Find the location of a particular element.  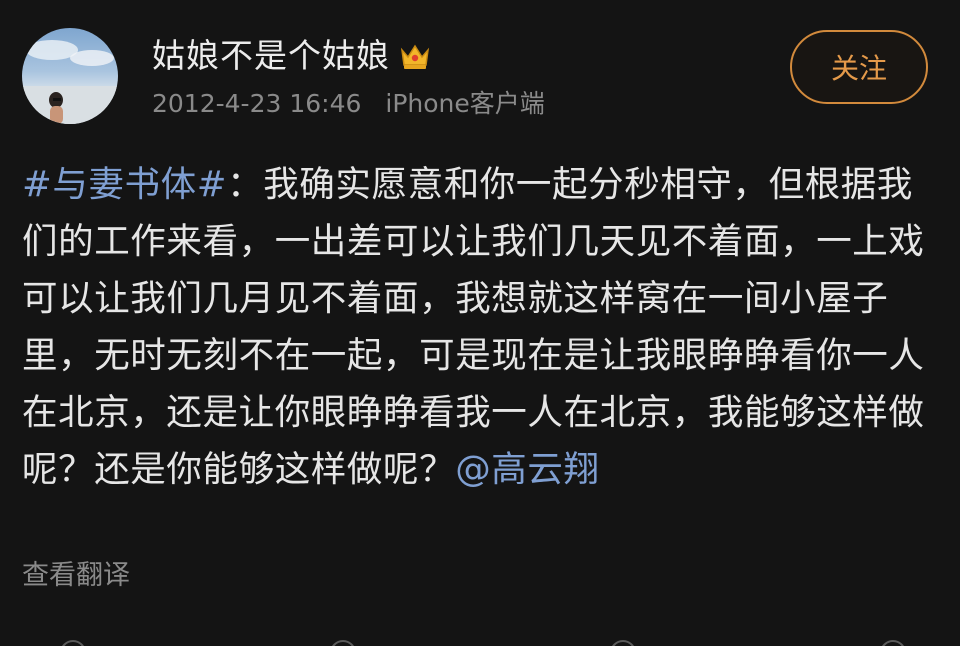

post-meta: 2012-4-23 16:46 iPhone客户端 is located at coordinates (348, 104).